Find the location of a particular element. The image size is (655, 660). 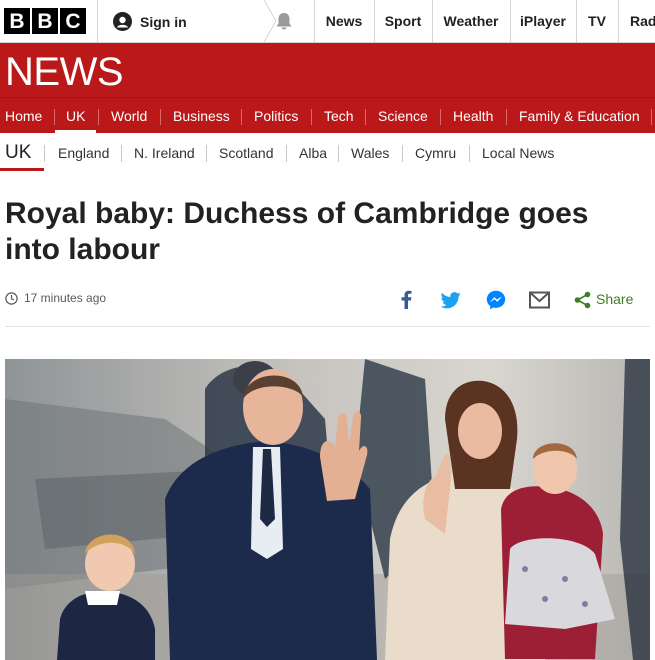

active-subnav-indicator is located at coordinates (22, 169).